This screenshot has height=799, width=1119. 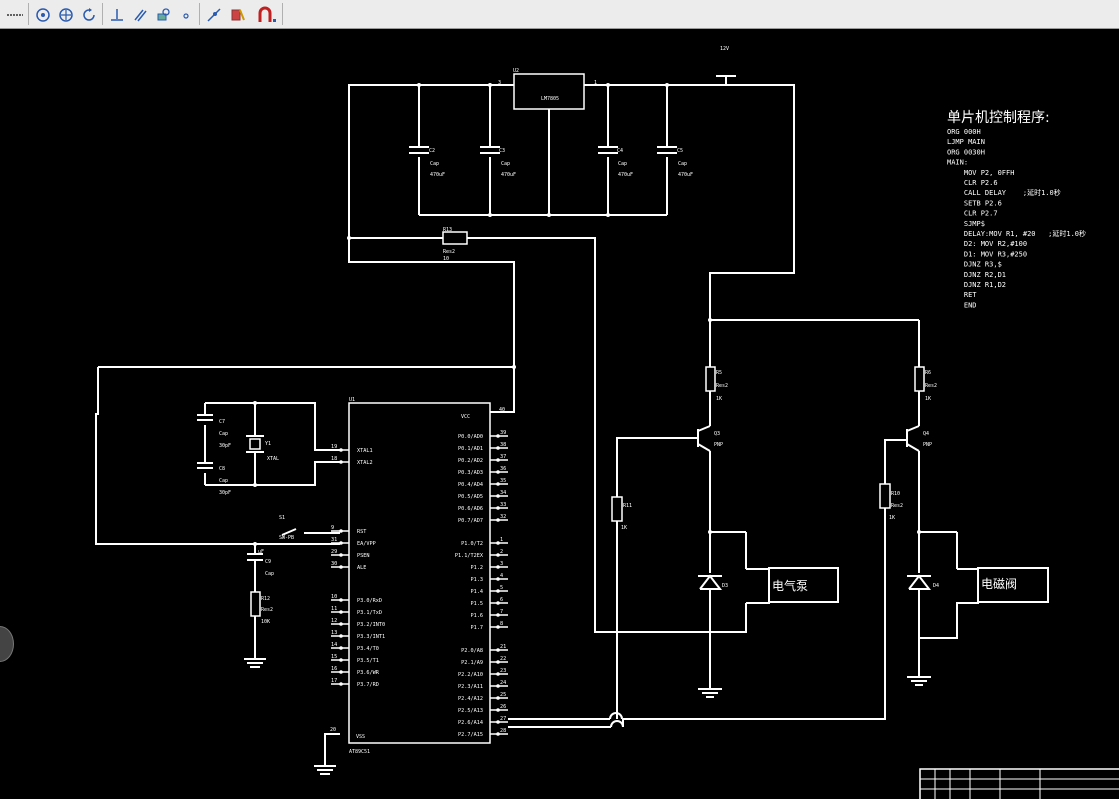 I want to click on cap-value: uF, so click(x=261, y=552).